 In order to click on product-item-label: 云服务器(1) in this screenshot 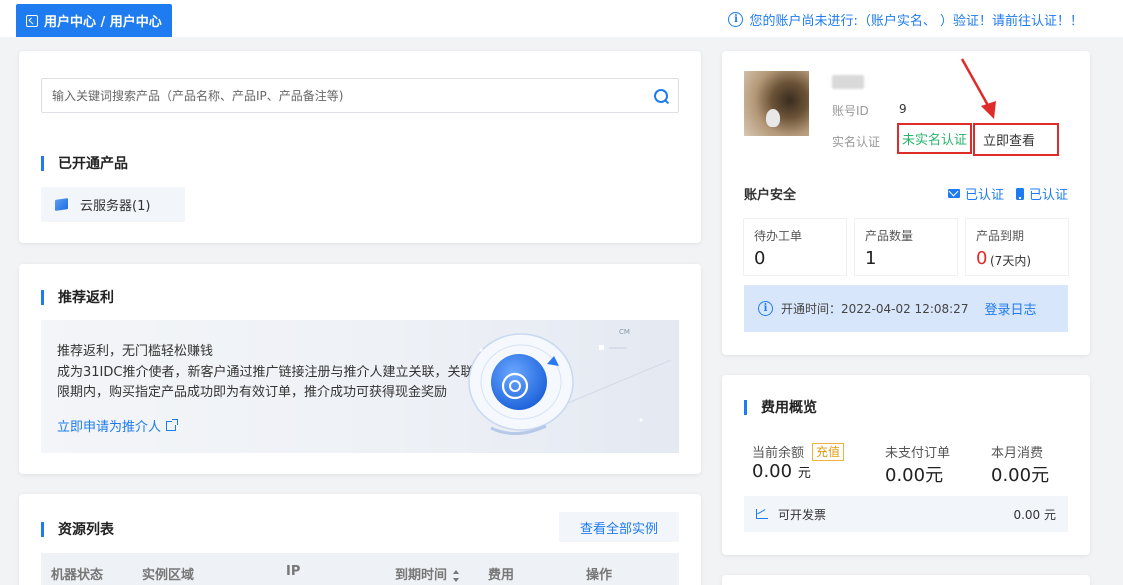, I will do `click(115, 206)`.